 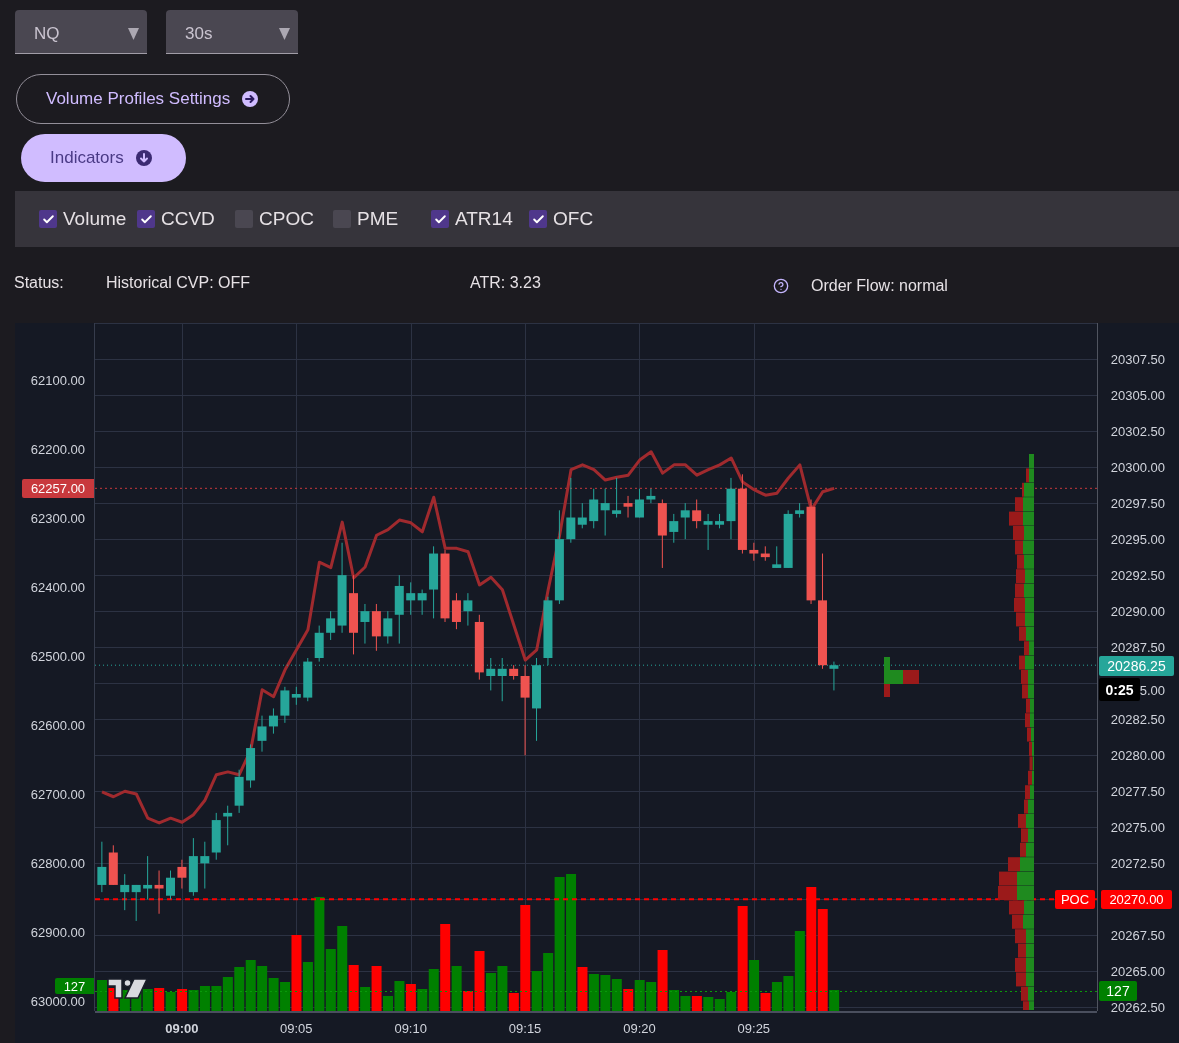 What do you see at coordinates (1136, 666) in the screenshot?
I see `last-price-tag: 20286.25` at bounding box center [1136, 666].